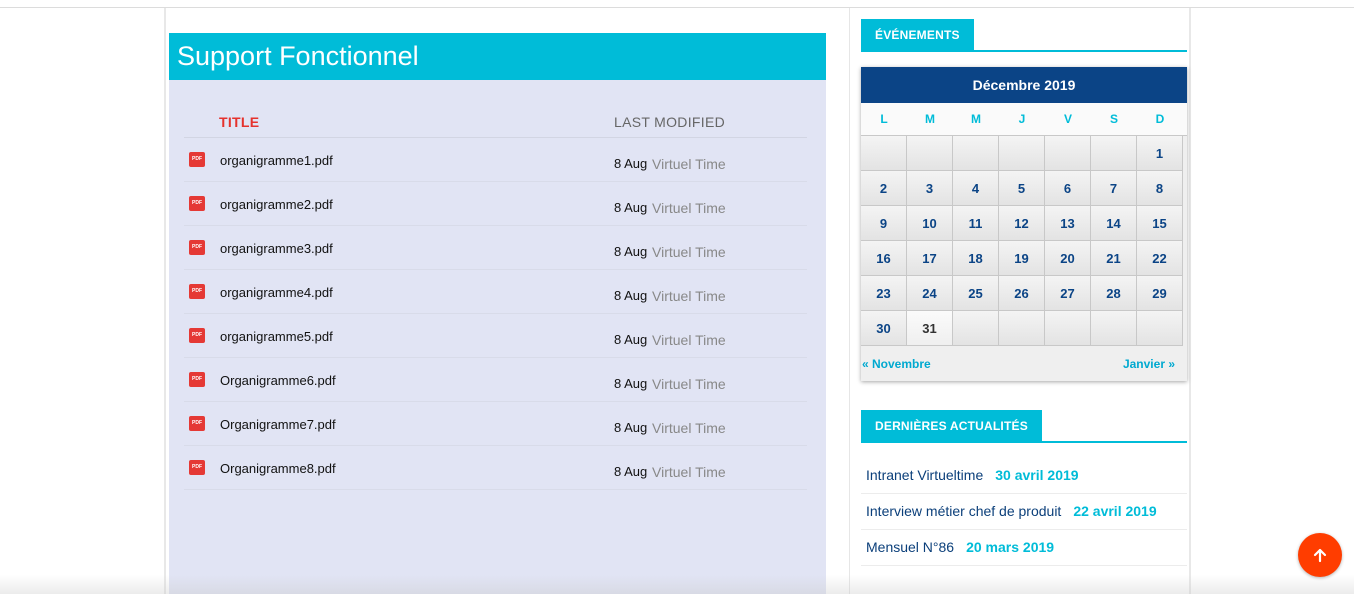  I want to click on calendar-day: 1, so click(1160, 153).